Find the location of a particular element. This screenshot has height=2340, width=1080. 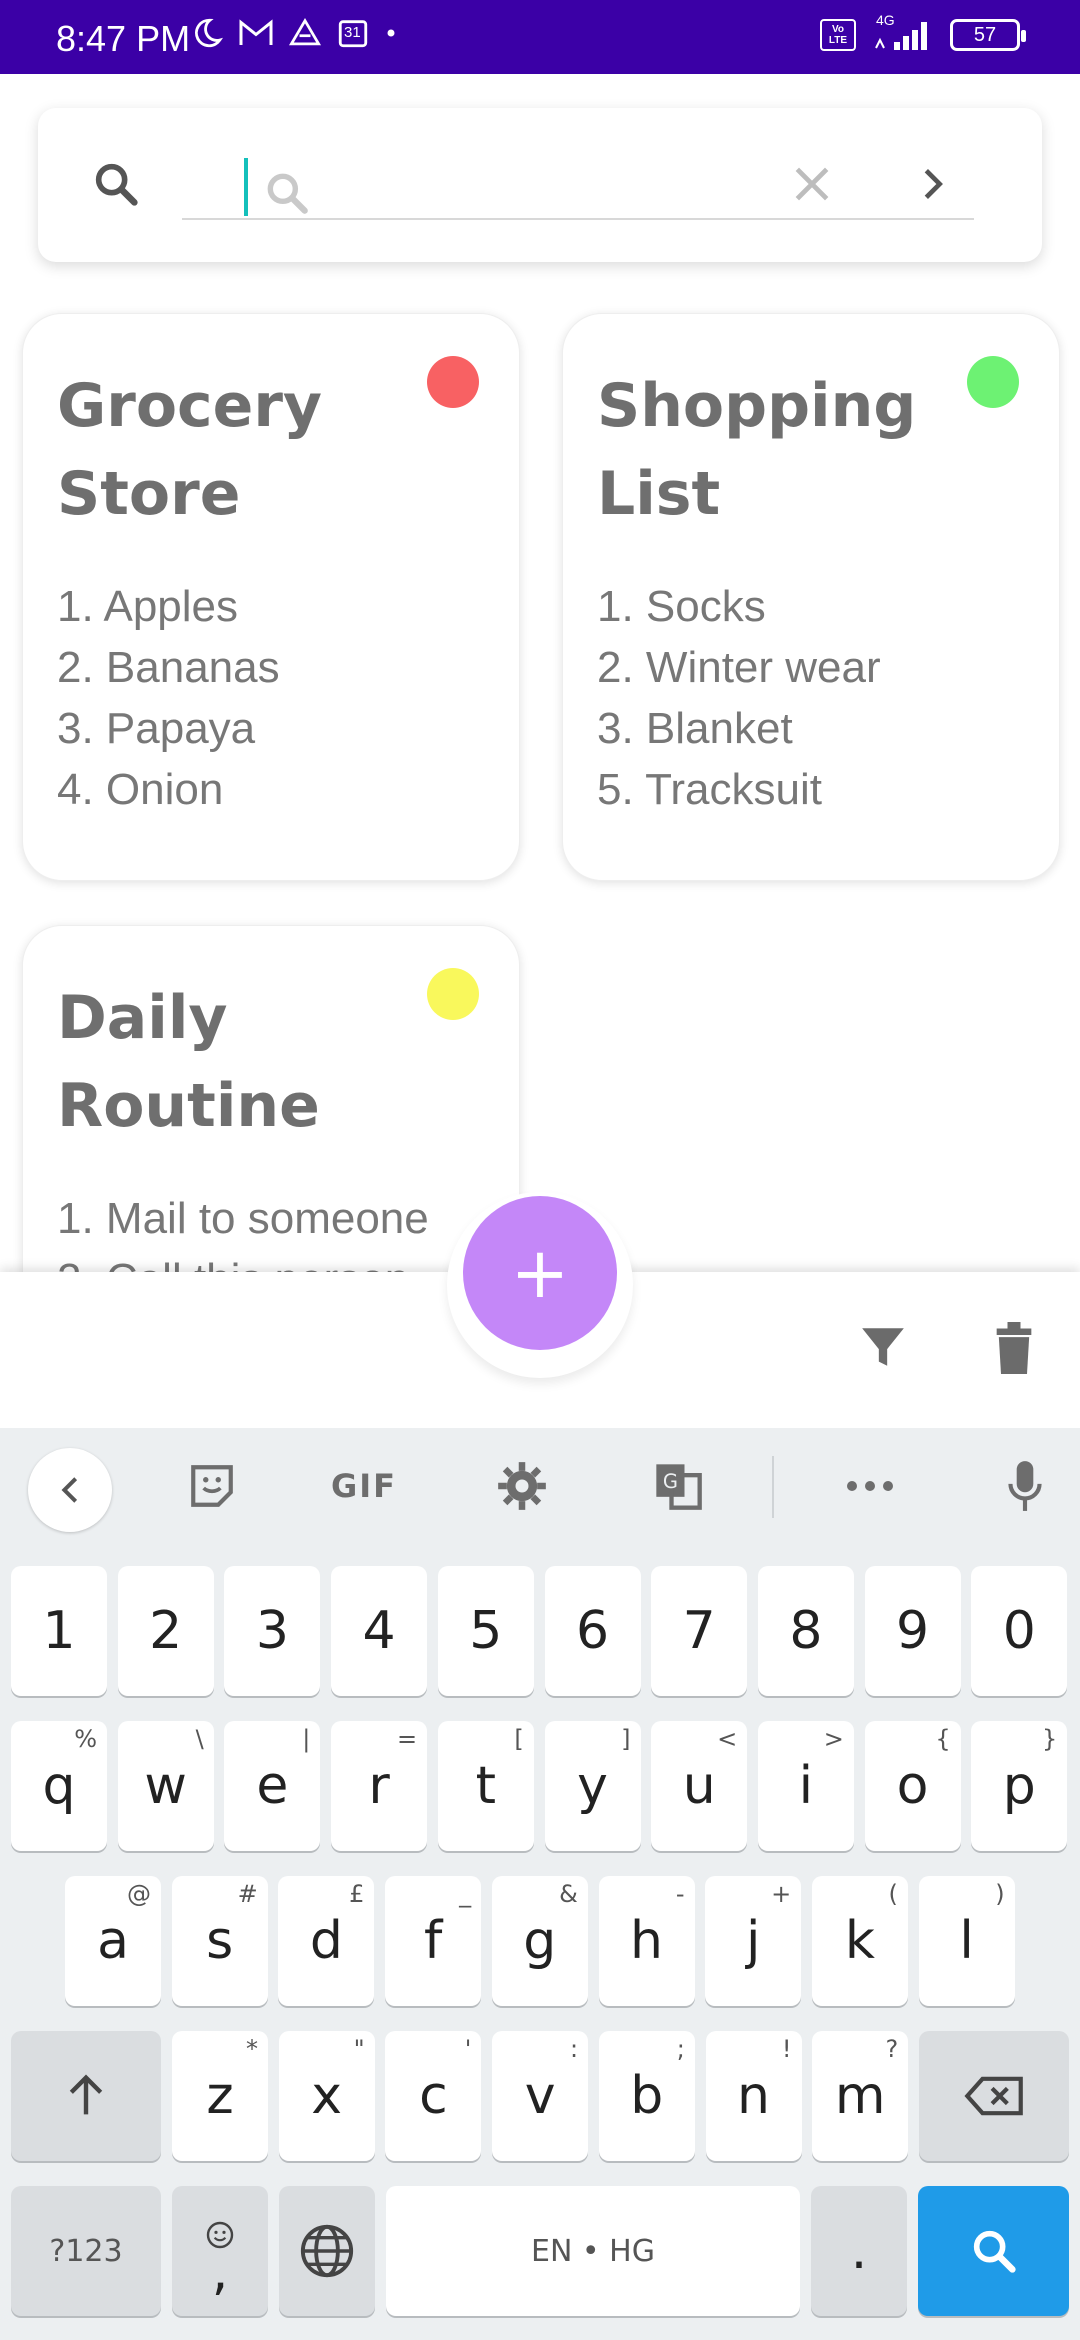

key-i: i > is located at coordinates (805, 1786).